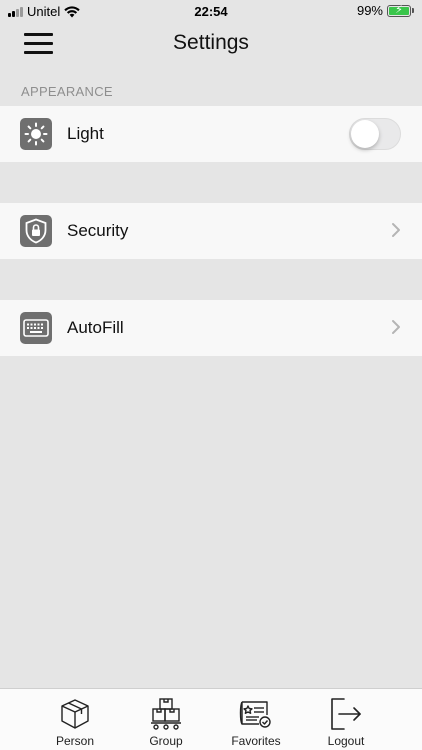 The height and width of the screenshot is (750, 422). I want to click on tab-label: Person, so click(75, 741).